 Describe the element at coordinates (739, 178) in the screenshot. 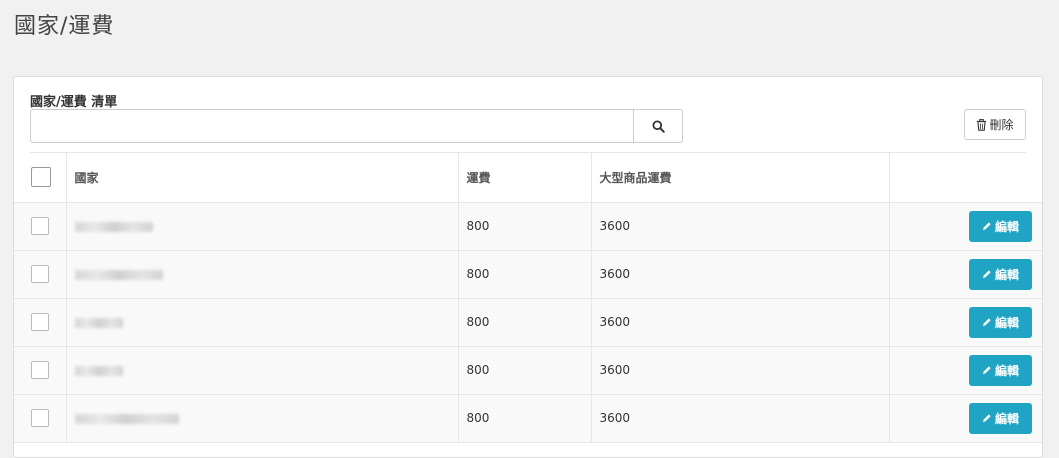

I see `header-large-fee: 大型商品運費` at that location.